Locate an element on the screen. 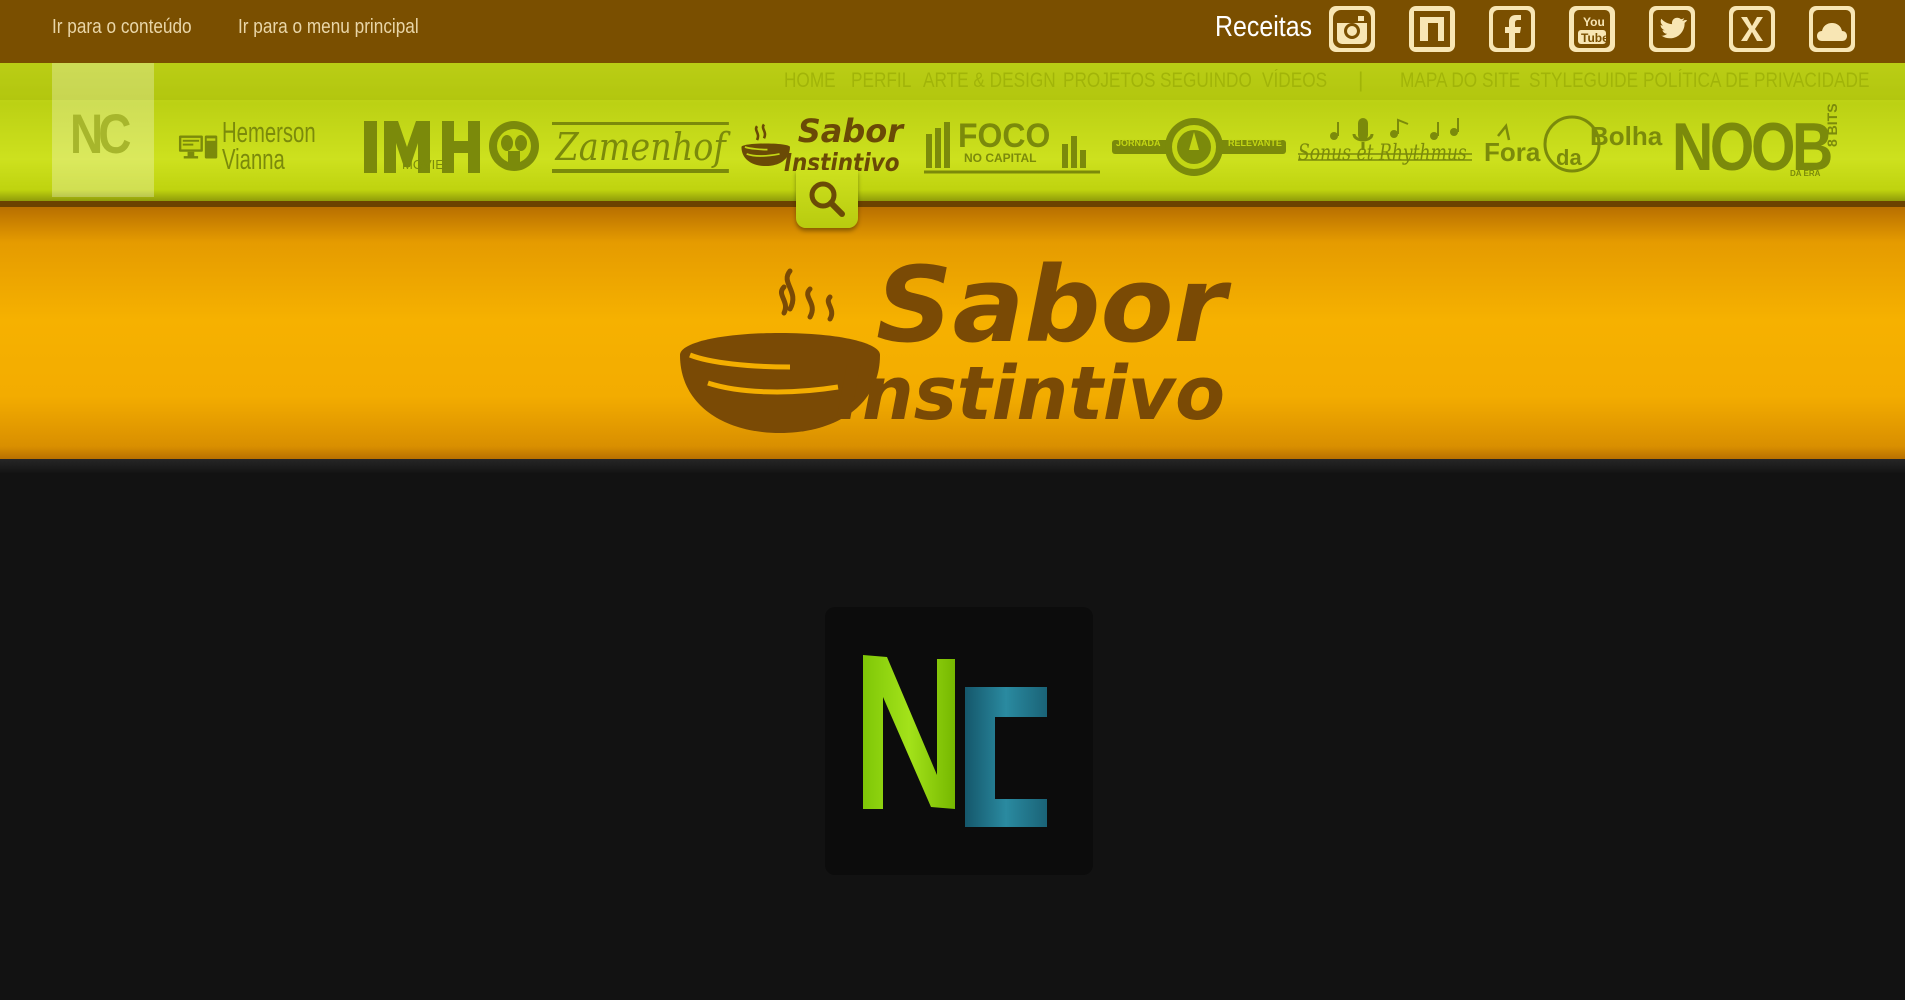 Image resolution: width=1905 pixels, height=1000 pixels. facebook-link is located at coordinates (1512, 29).